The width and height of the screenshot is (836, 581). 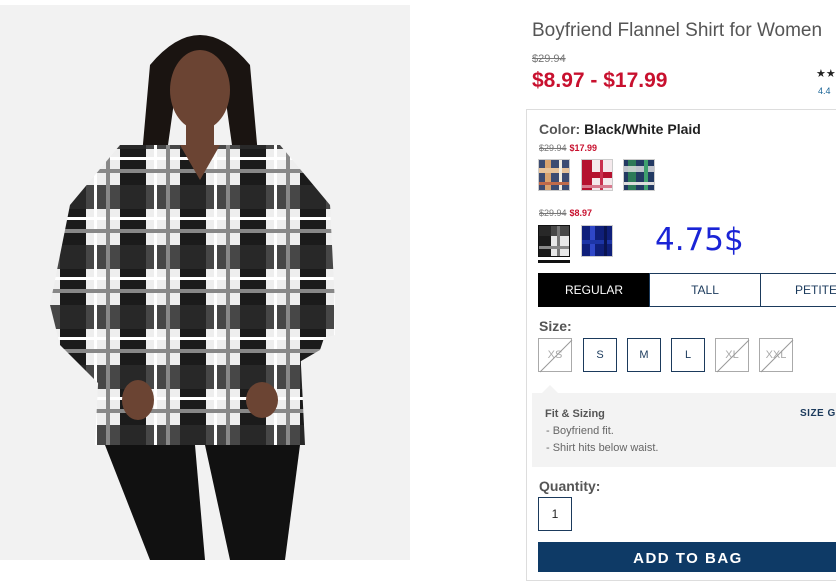 What do you see at coordinates (687, 557) in the screenshot?
I see `add-to-bag-button: ADD TO BAG` at bounding box center [687, 557].